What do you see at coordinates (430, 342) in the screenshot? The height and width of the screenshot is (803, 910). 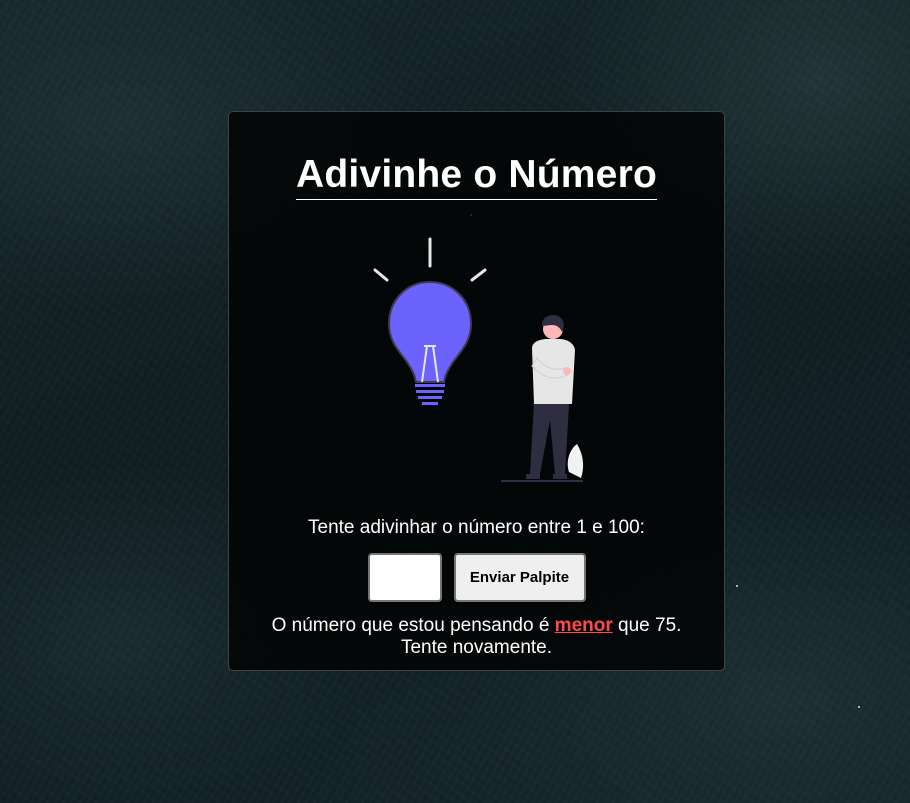 I see `lightbulb-icon` at bounding box center [430, 342].